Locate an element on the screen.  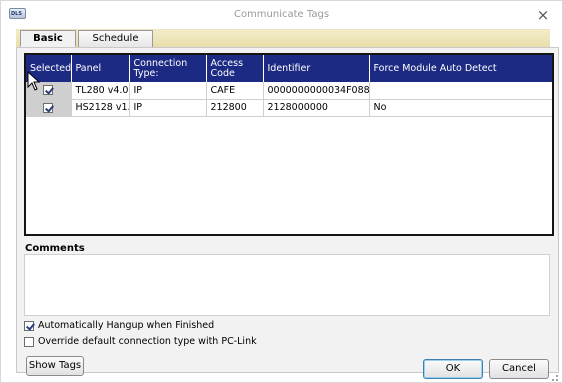
resize-grip-icon is located at coordinates (554, 377).